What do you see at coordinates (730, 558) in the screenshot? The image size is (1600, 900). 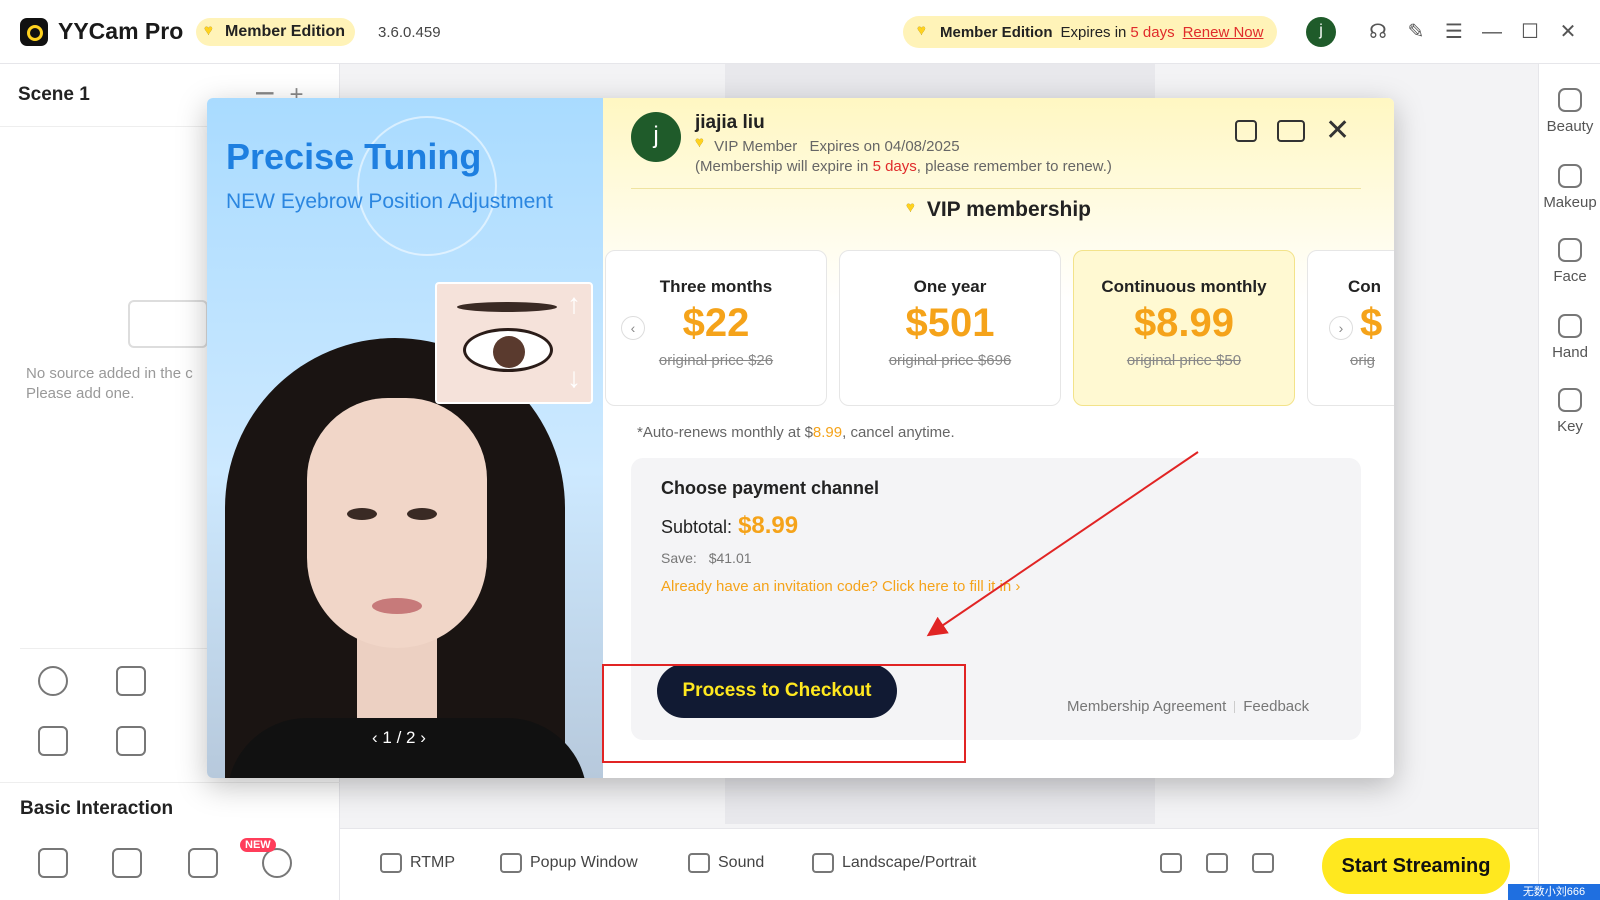 I see `save-amount: $41.01` at bounding box center [730, 558].